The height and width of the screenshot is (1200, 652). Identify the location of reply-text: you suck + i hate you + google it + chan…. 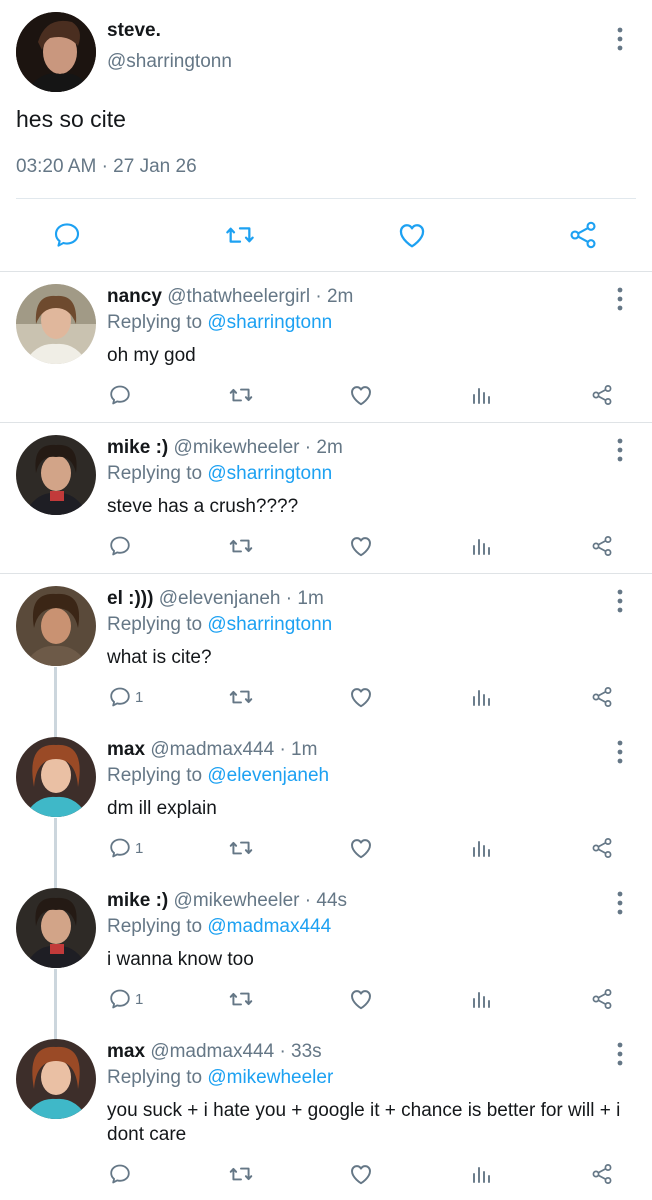
(364, 1122).